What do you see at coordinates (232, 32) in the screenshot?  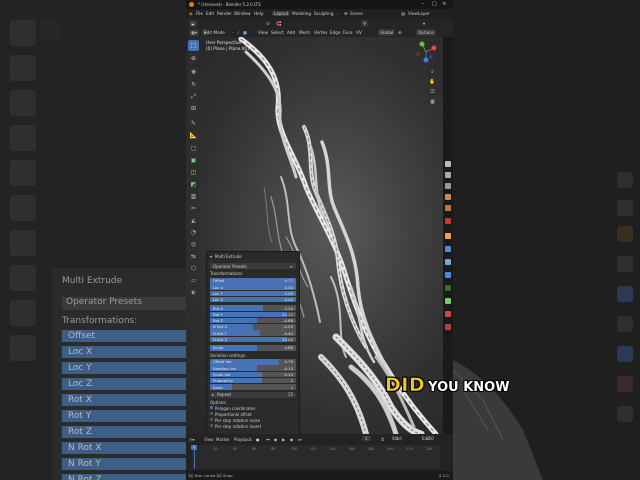 I see `vertex-select-icon: ⋅` at bounding box center [232, 32].